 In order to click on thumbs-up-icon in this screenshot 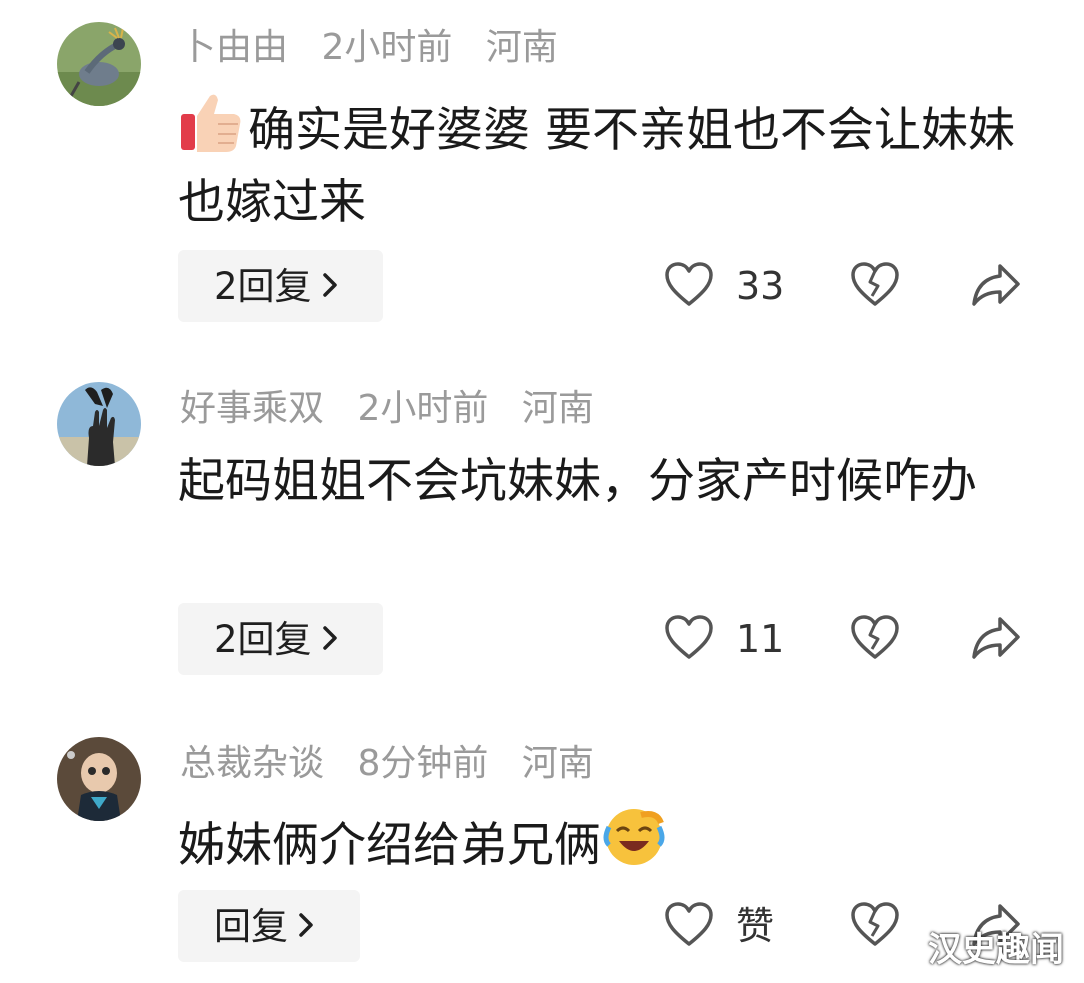, I will do `click(211, 130)`.